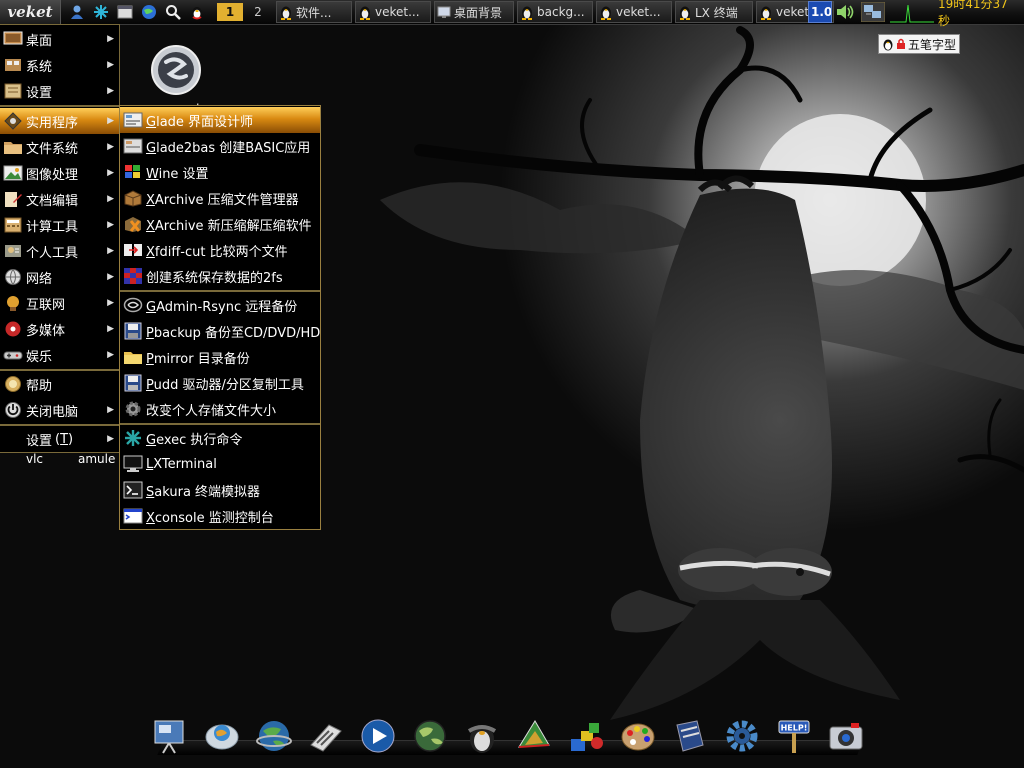  What do you see at coordinates (59, 251) in the screenshot?
I see `menu-item-personal: 个人工具 ▶` at bounding box center [59, 251].